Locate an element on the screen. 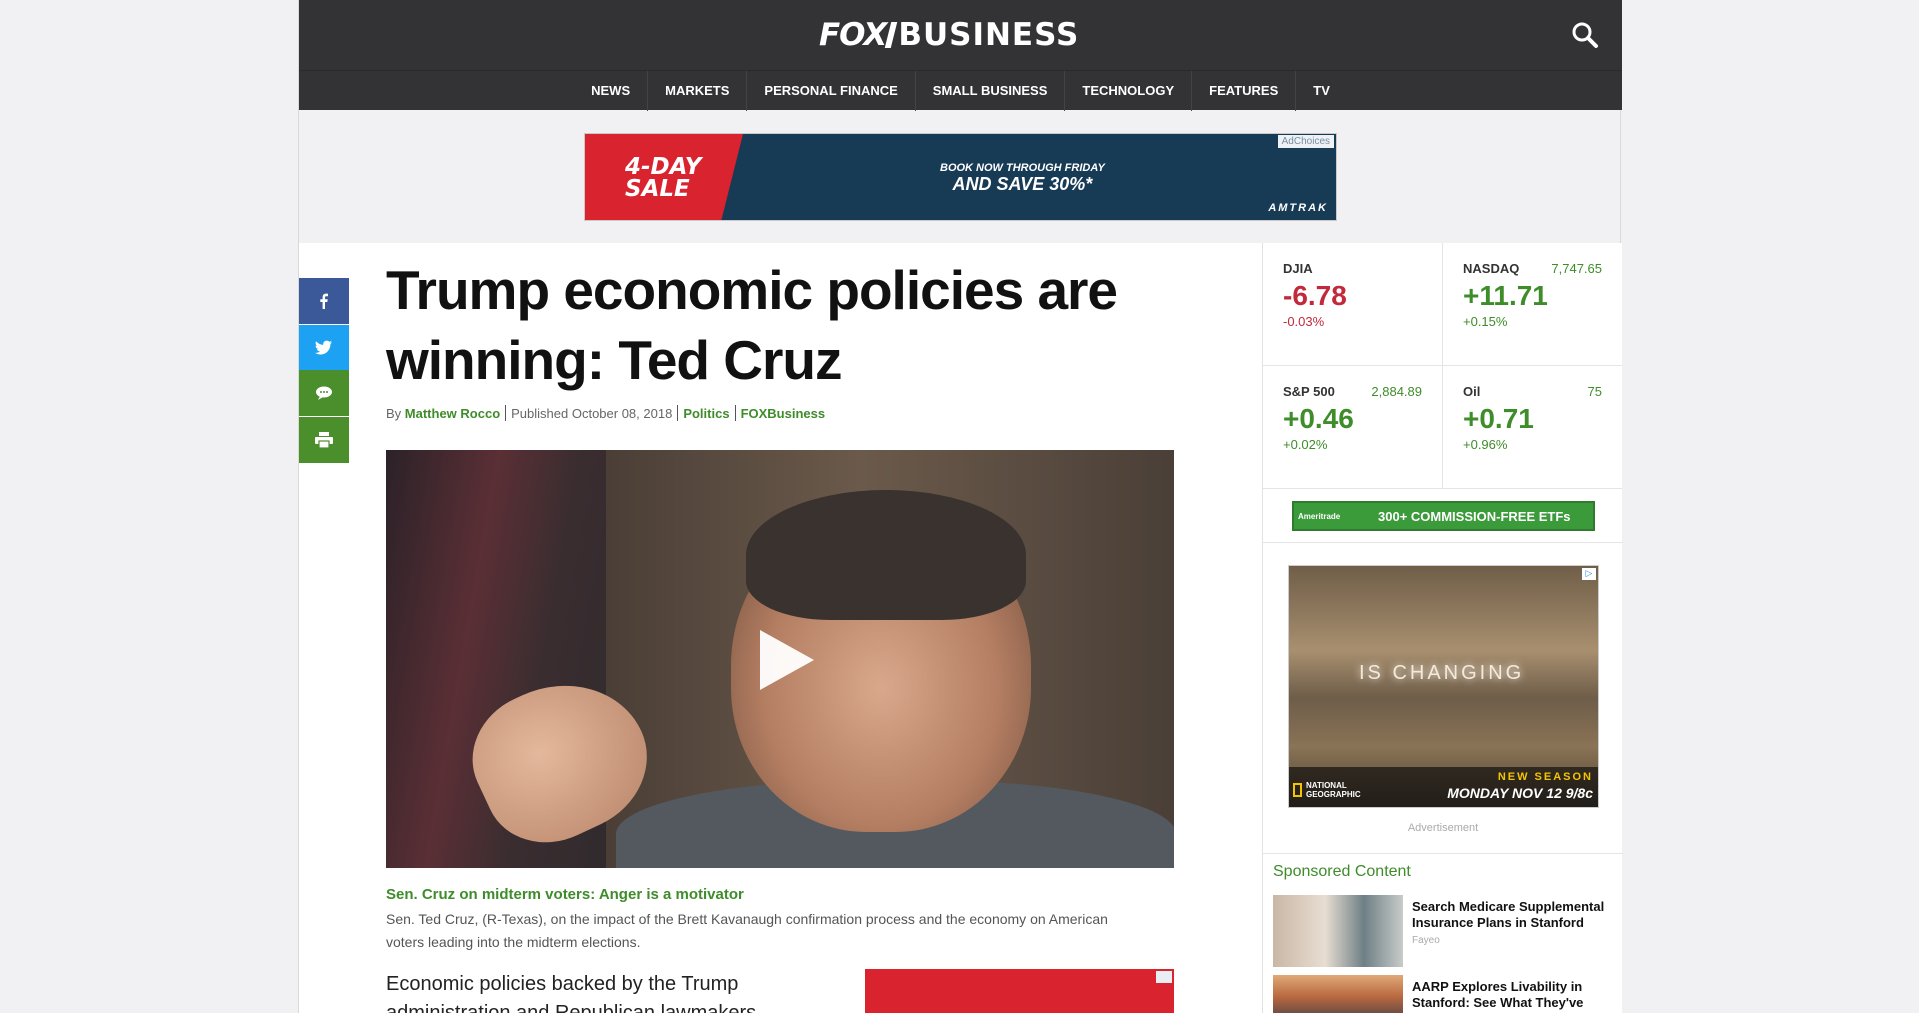 The height and width of the screenshot is (1013, 1919). print-icon is located at coordinates (324, 440).